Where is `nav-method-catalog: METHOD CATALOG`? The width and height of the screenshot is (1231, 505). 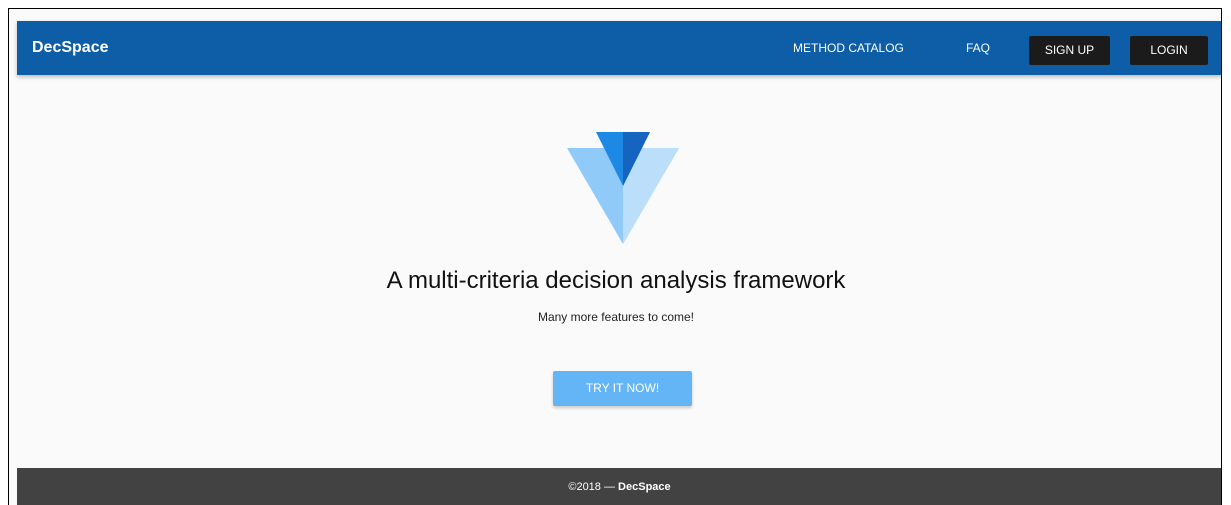 nav-method-catalog: METHOD CATALOG is located at coordinates (848, 48).